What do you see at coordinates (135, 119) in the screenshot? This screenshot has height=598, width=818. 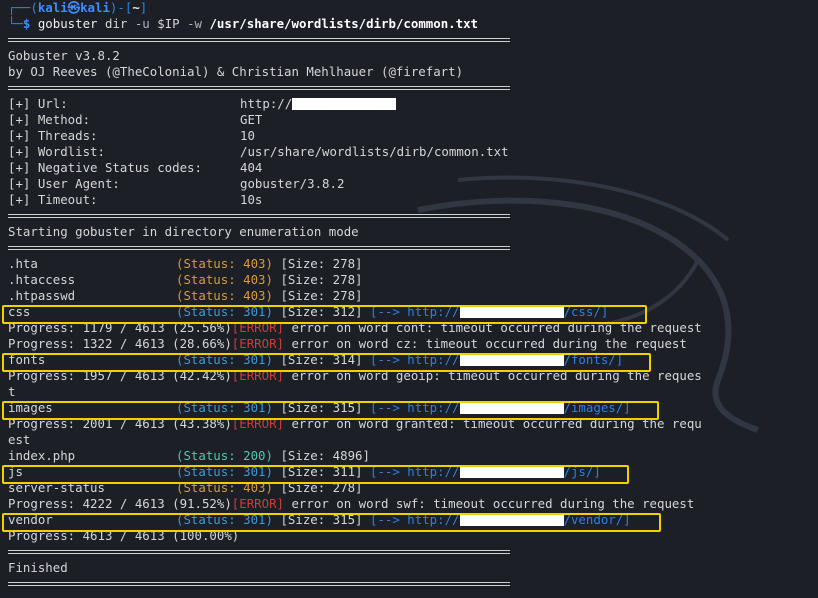 I see `config-row-method: [+] Method: GET` at bounding box center [135, 119].